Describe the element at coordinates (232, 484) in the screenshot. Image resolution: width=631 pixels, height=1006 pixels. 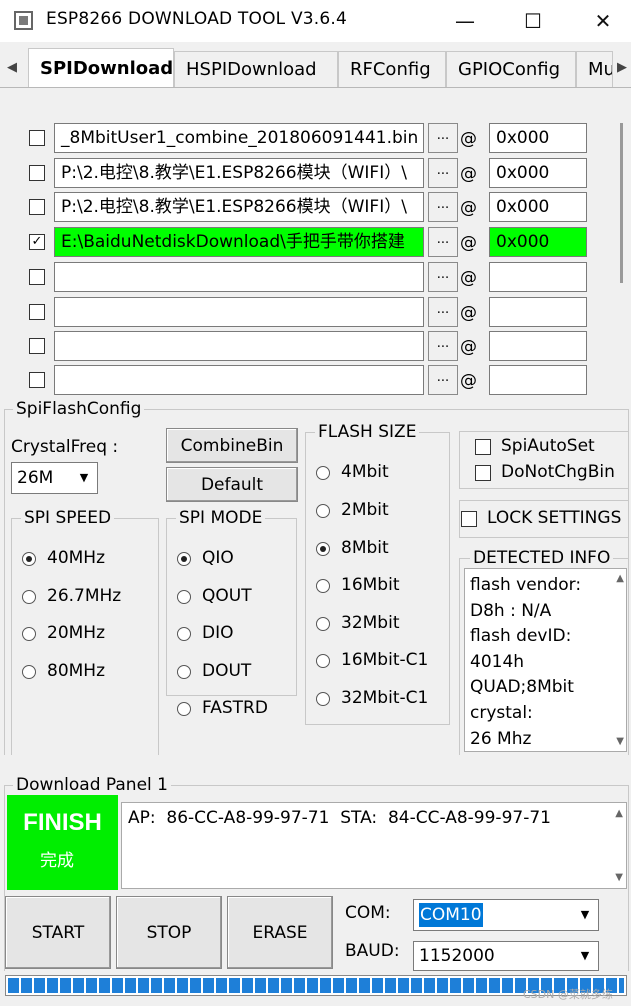
I see `default-button: Default` at that location.